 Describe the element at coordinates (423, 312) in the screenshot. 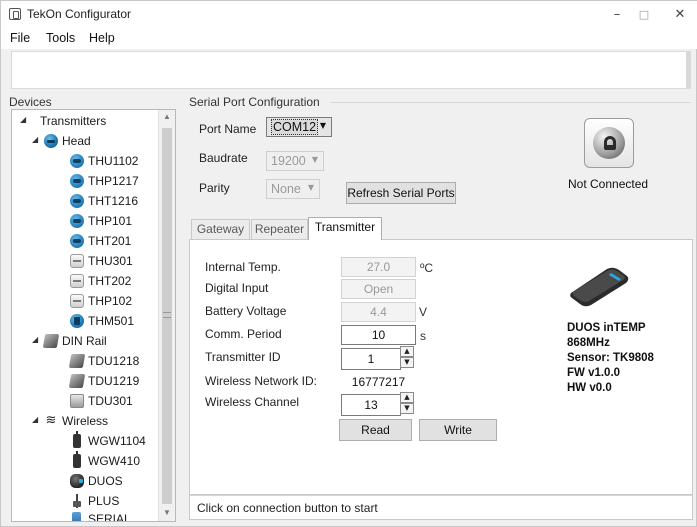

I see `battery-voltage-unit: V` at that location.